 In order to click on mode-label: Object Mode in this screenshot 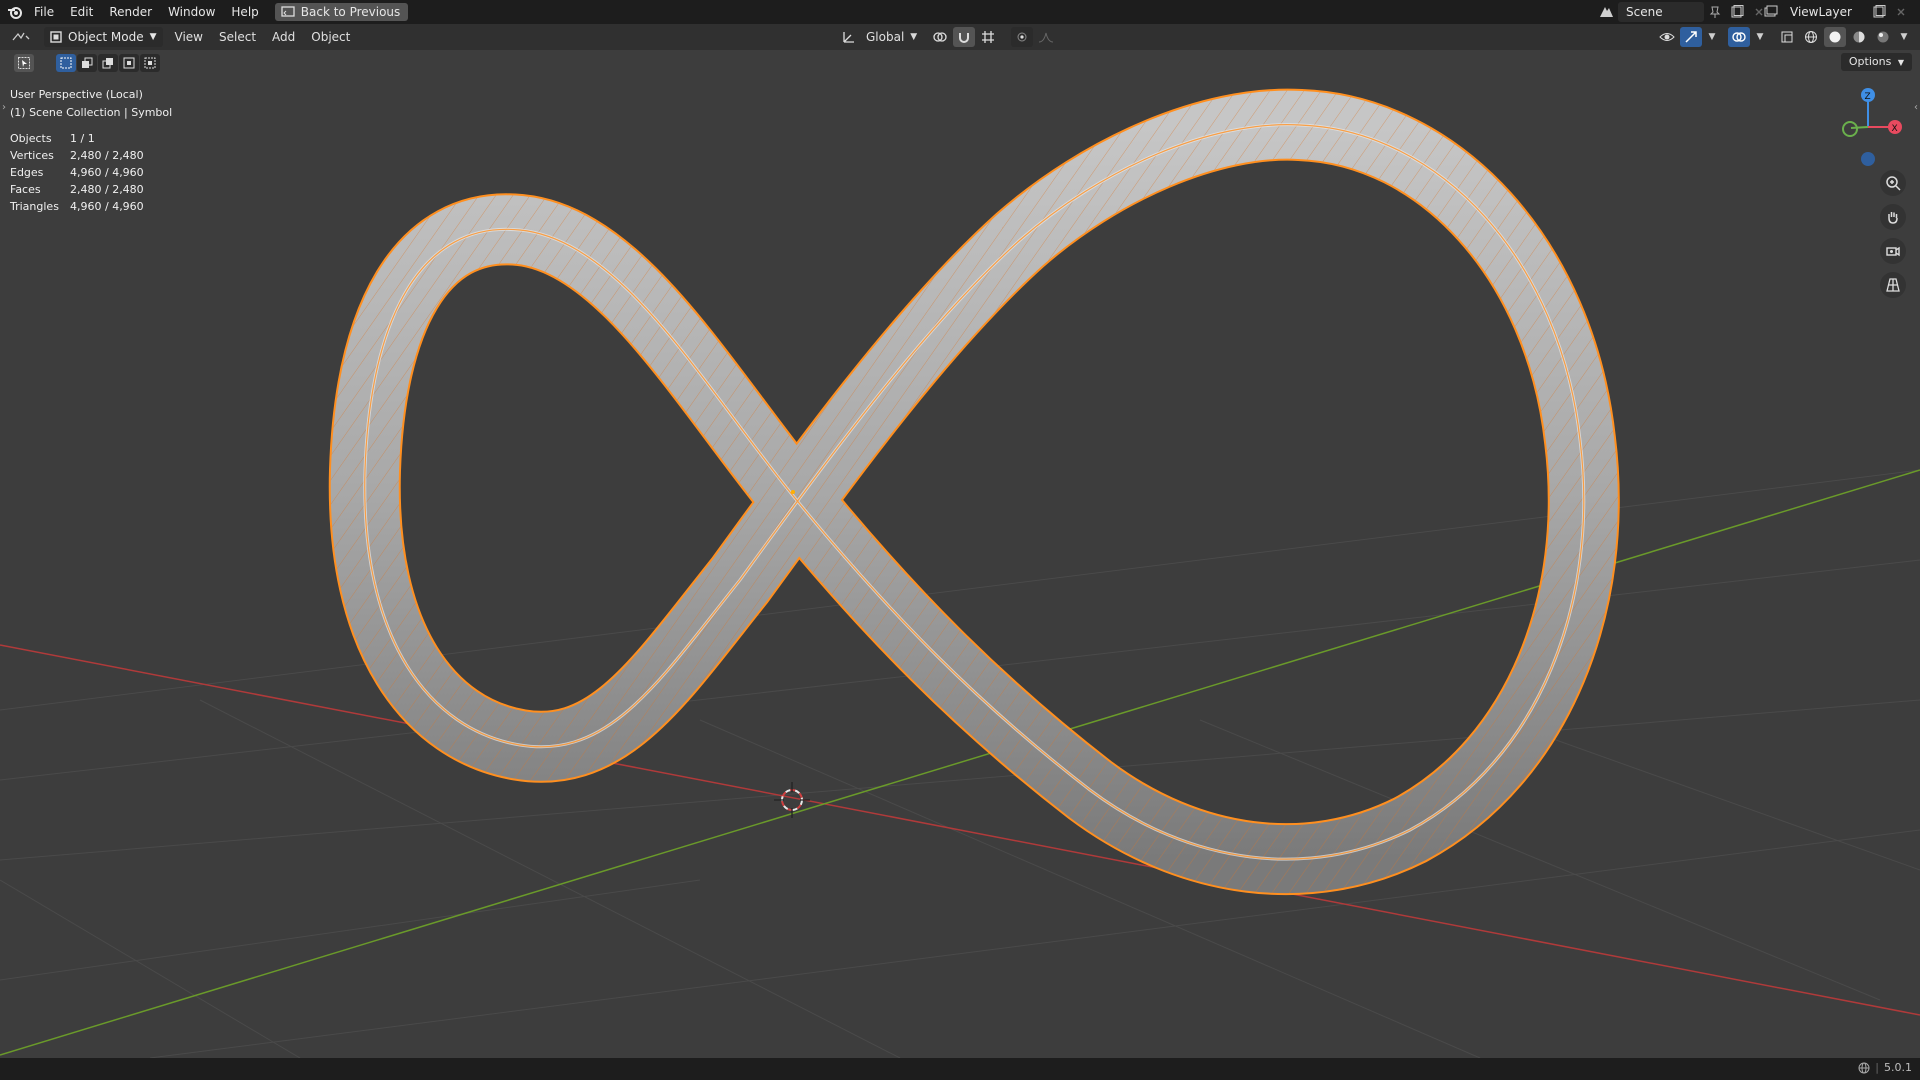, I will do `click(106, 37)`.